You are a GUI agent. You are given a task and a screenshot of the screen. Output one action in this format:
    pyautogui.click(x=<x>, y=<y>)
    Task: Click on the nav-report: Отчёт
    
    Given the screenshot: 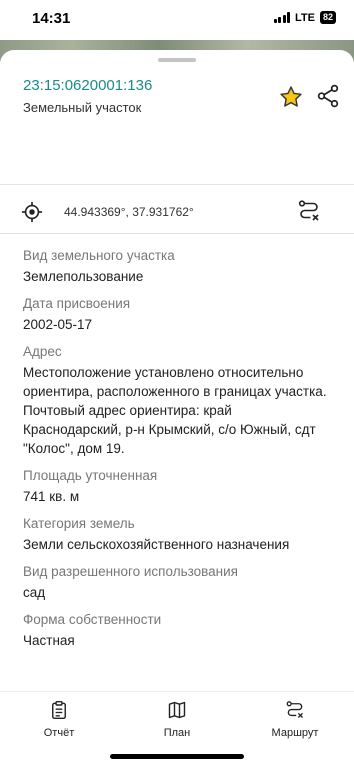 What is the action you would take?
    pyautogui.click(x=59, y=719)
    